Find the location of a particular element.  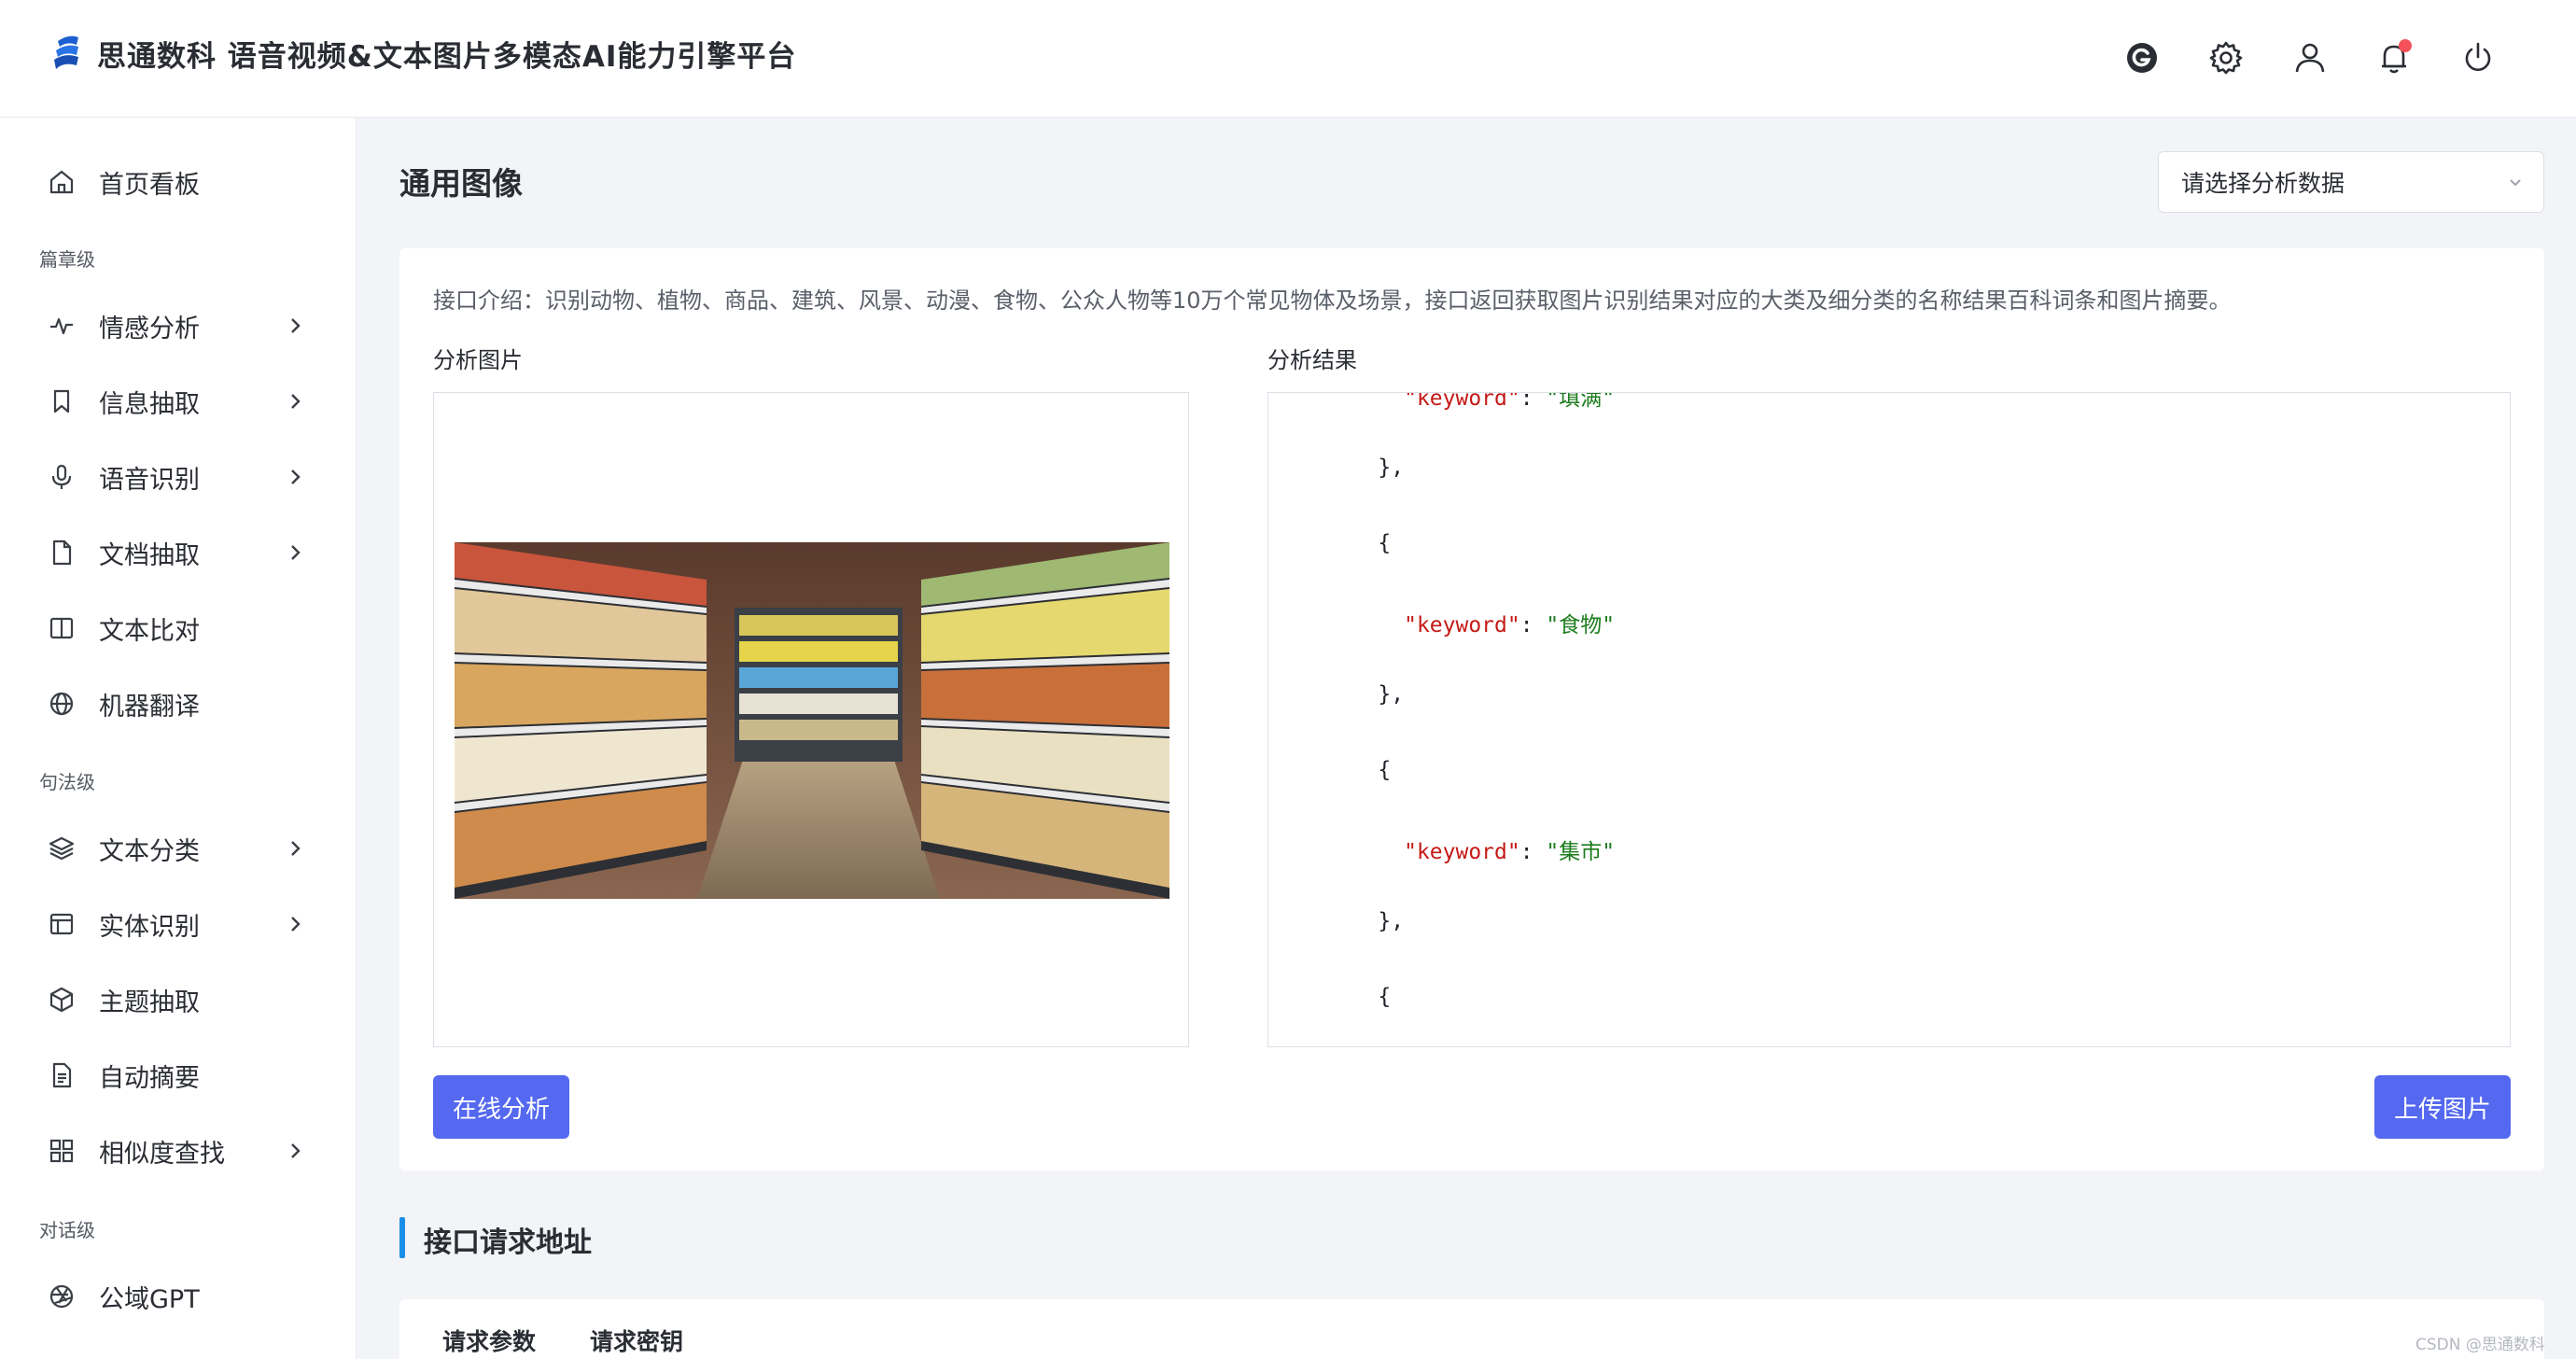

sidebar-item-label: 文本比对 is located at coordinates (149, 631).